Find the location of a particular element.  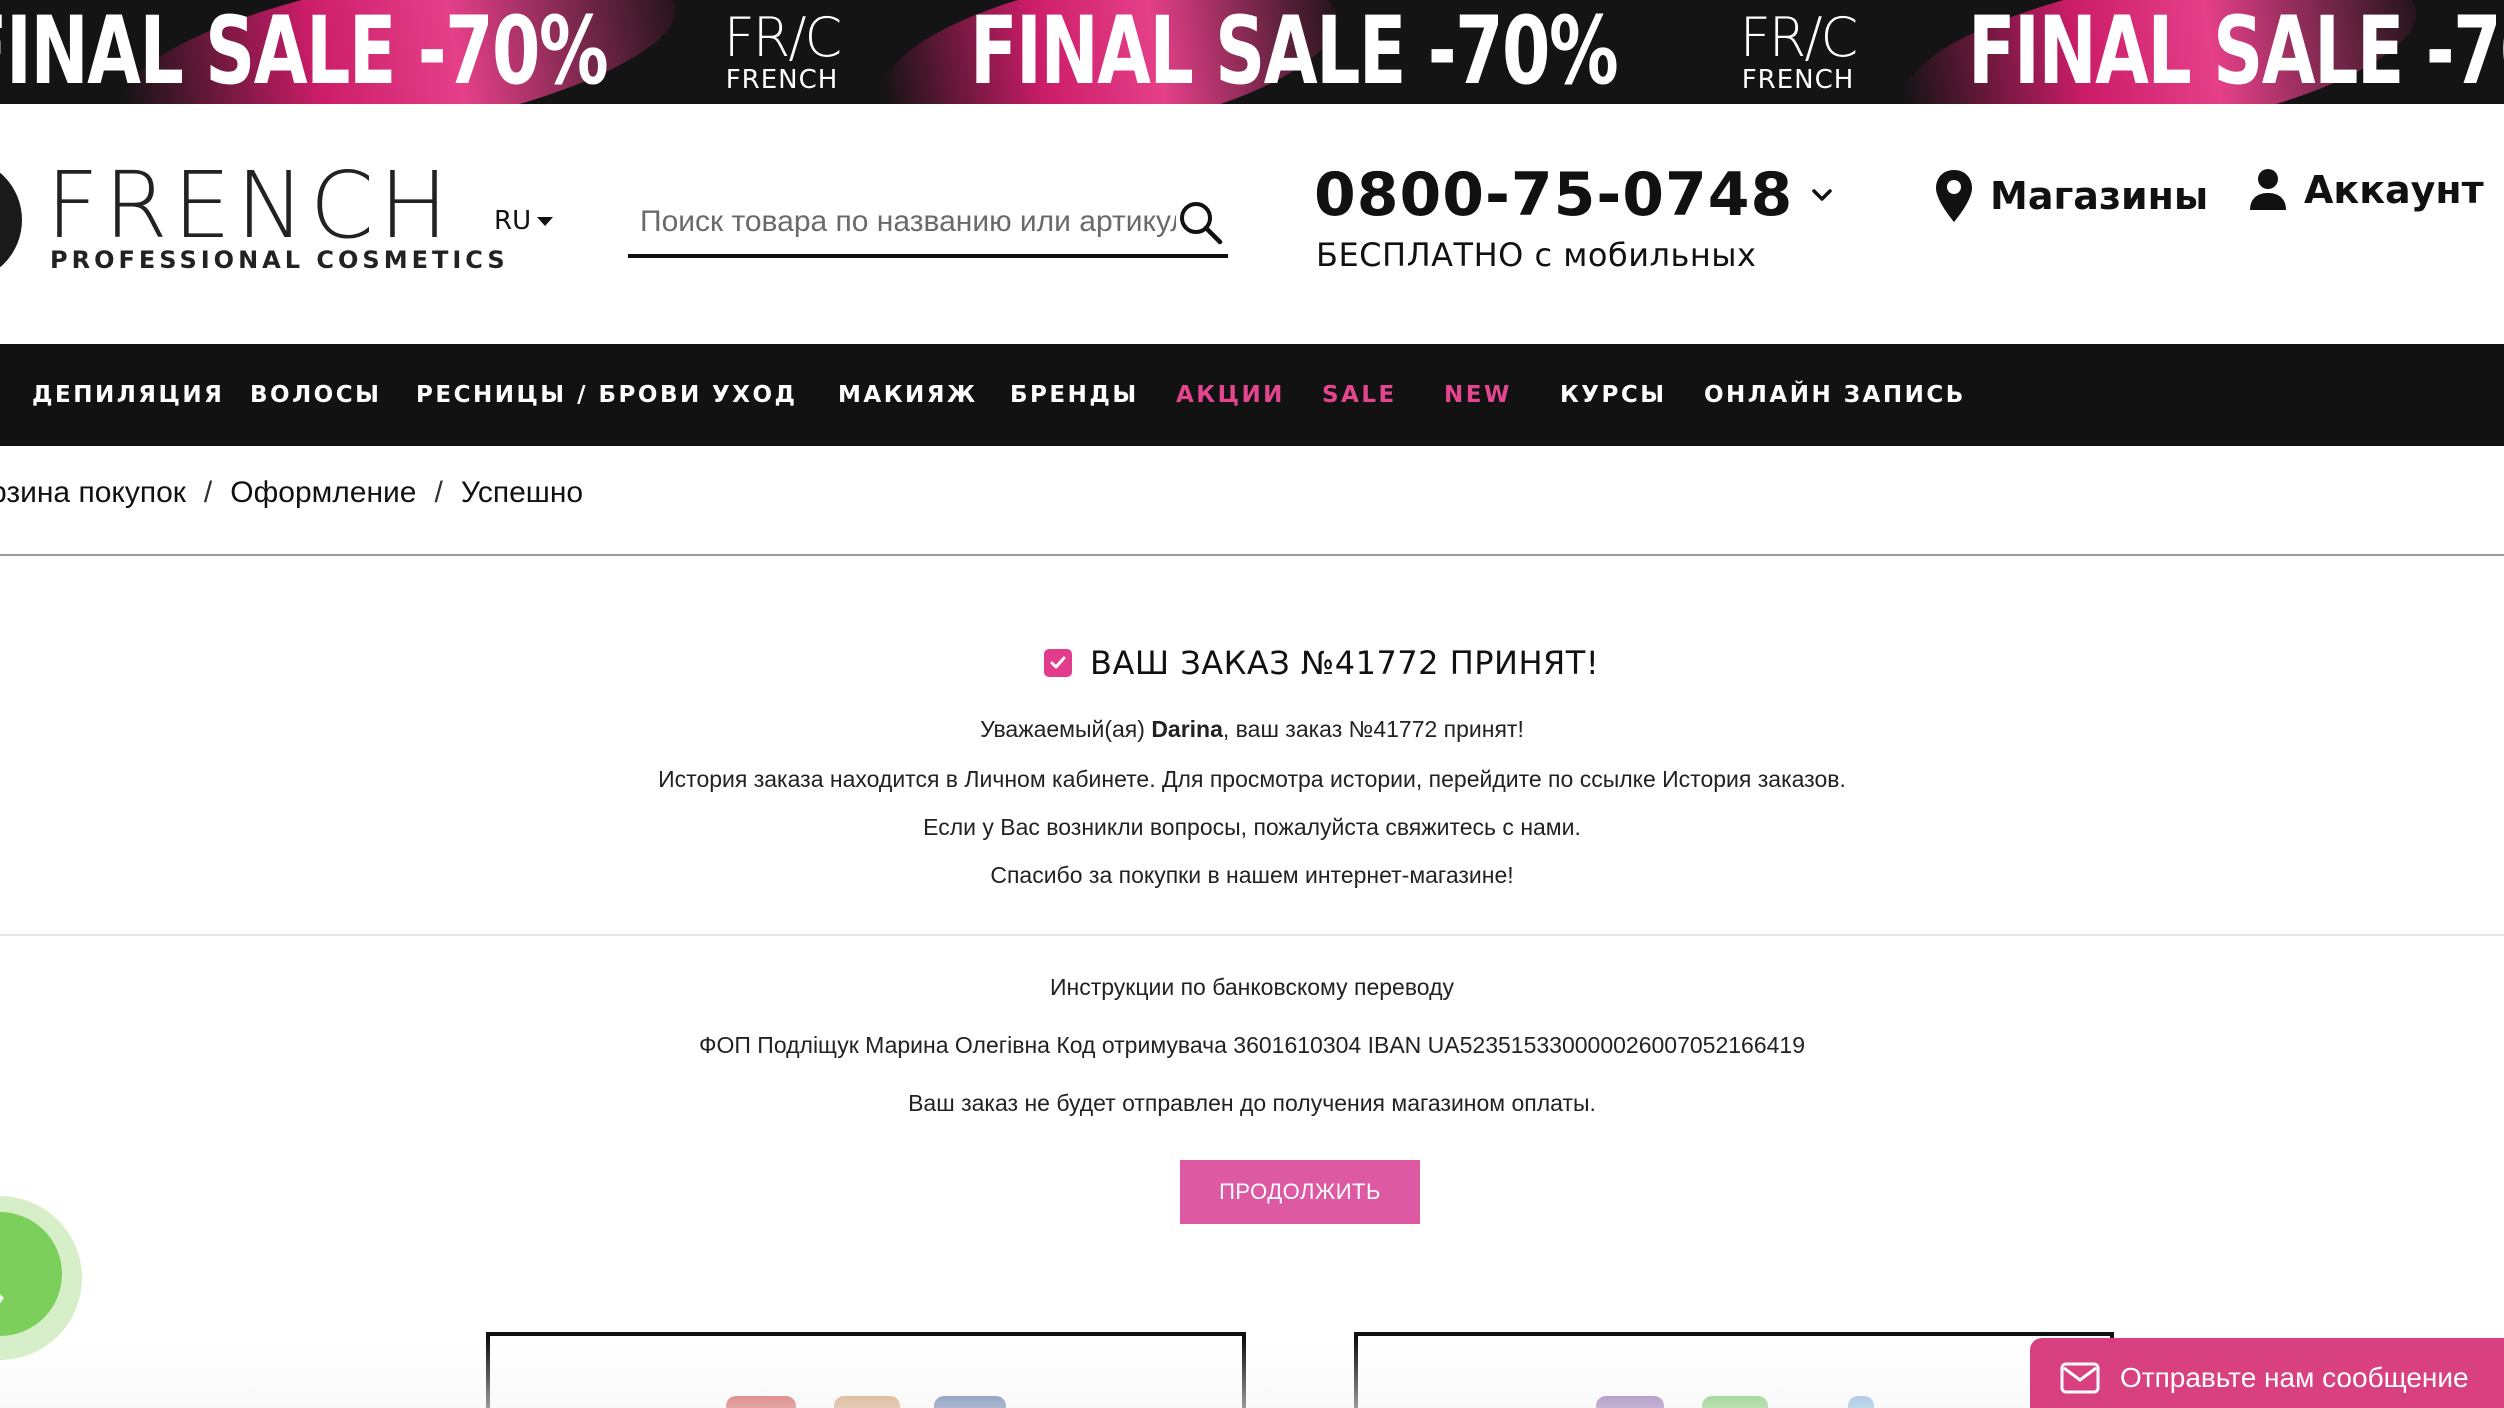

nav-item-online-booking: ОНЛАЙН ЗАПИСЬ is located at coordinates (1835, 395).